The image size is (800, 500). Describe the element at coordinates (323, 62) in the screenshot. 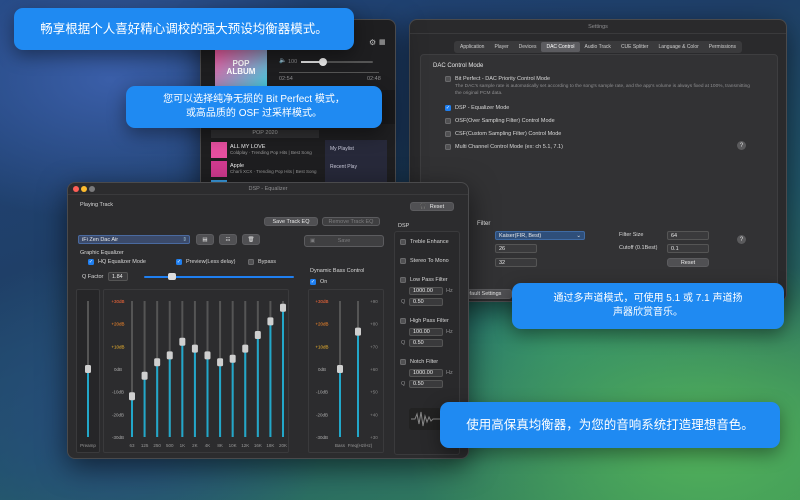

I see `volume-thumb` at that location.